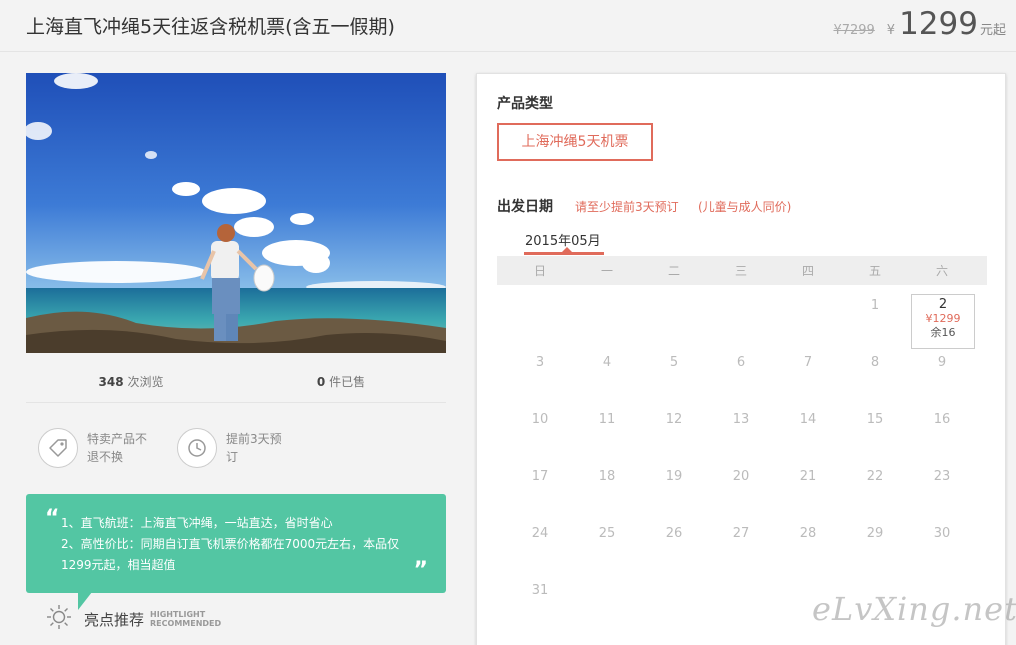 The width and height of the screenshot is (1016, 645). Describe the element at coordinates (943, 304) in the screenshot. I see `selected-day-number: 2` at that location.